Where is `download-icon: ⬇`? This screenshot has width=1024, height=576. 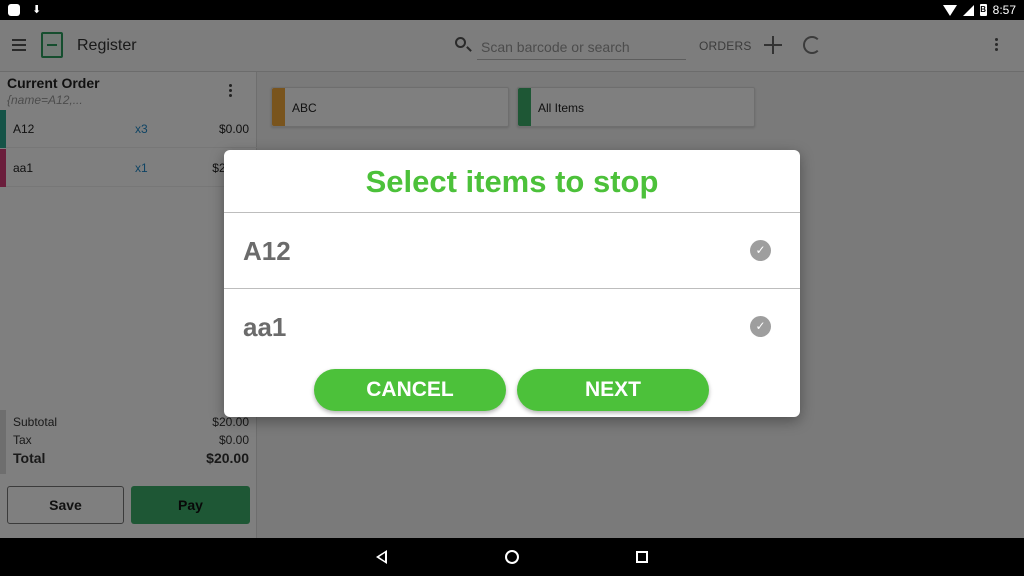
download-icon: ⬇ is located at coordinates (37, 9).